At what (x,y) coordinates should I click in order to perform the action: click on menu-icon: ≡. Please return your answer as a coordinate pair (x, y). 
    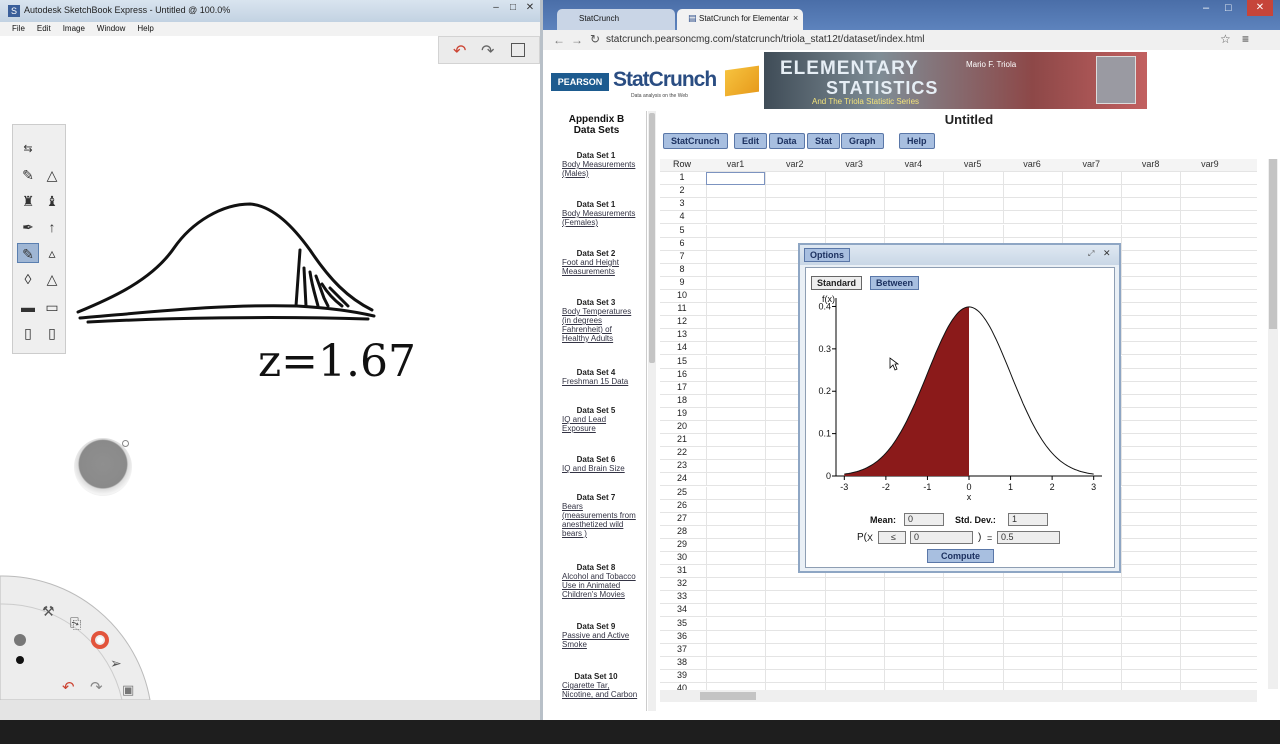
    Looking at the image, I should click on (1245, 39).